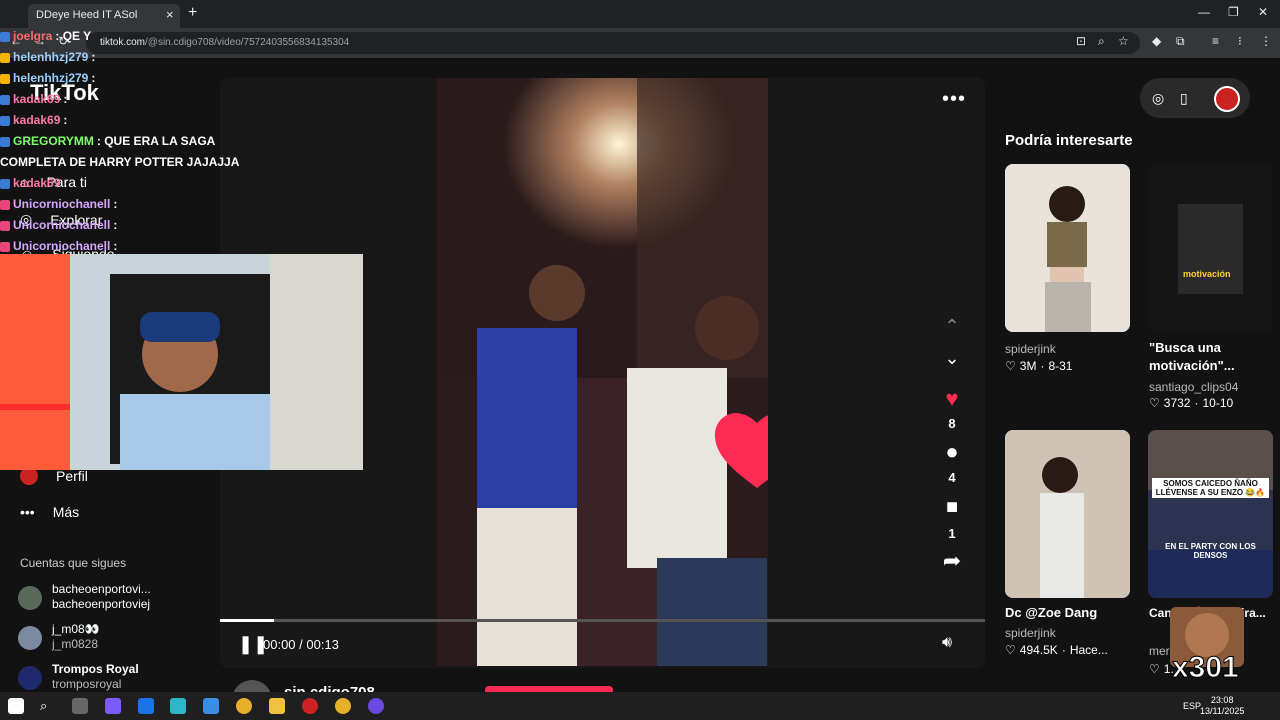  Describe the element at coordinates (66, 512) in the screenshot. I see `nav-label: Más` at that location.